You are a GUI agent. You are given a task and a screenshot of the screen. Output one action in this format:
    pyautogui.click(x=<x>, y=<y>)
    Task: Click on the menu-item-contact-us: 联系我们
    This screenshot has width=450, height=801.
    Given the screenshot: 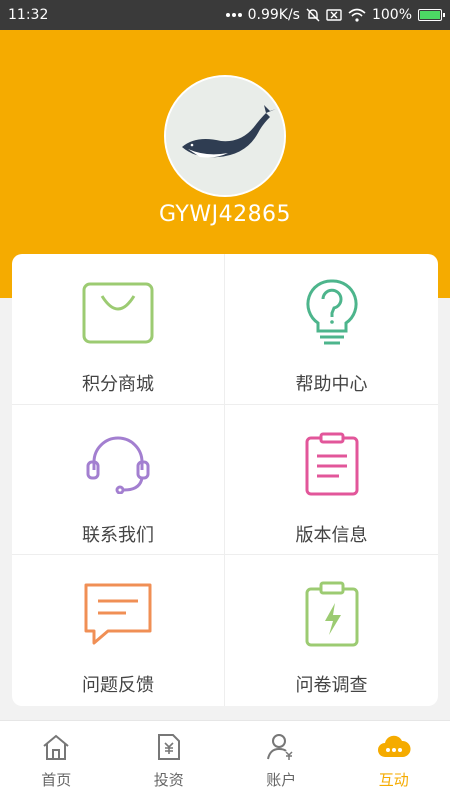 What is the action you would take?
    pyautogui.click(x=118, y=480)
    